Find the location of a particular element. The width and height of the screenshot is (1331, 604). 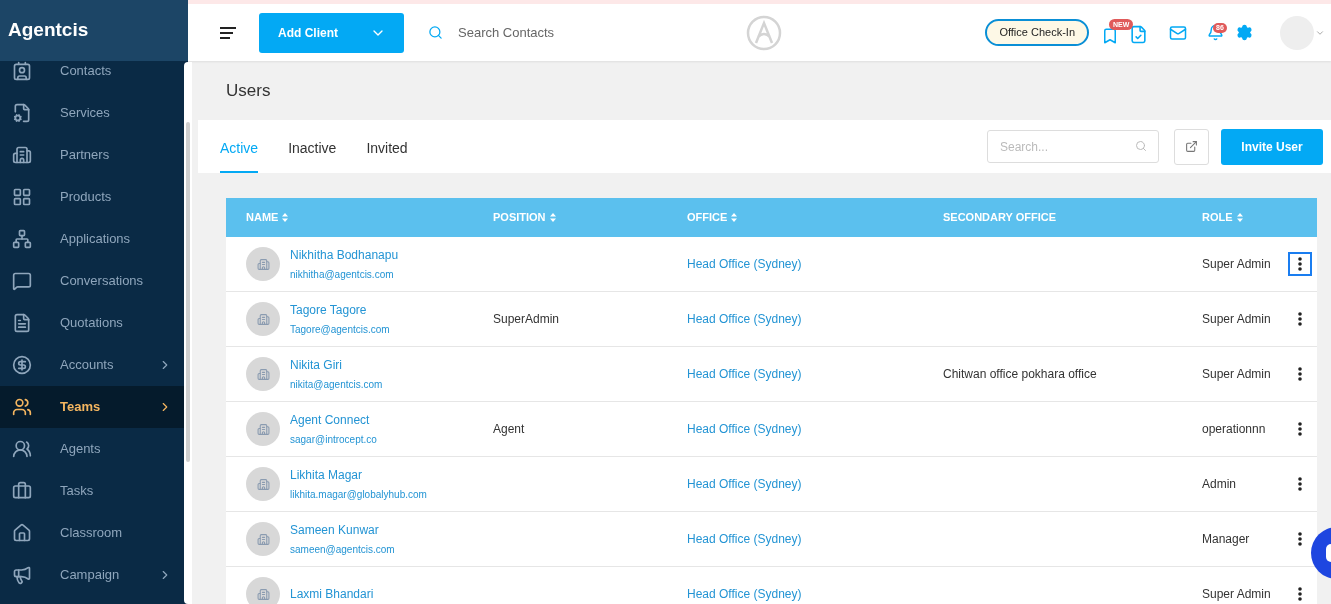

sidebar-item: Products is located at coordinates (94, 197).